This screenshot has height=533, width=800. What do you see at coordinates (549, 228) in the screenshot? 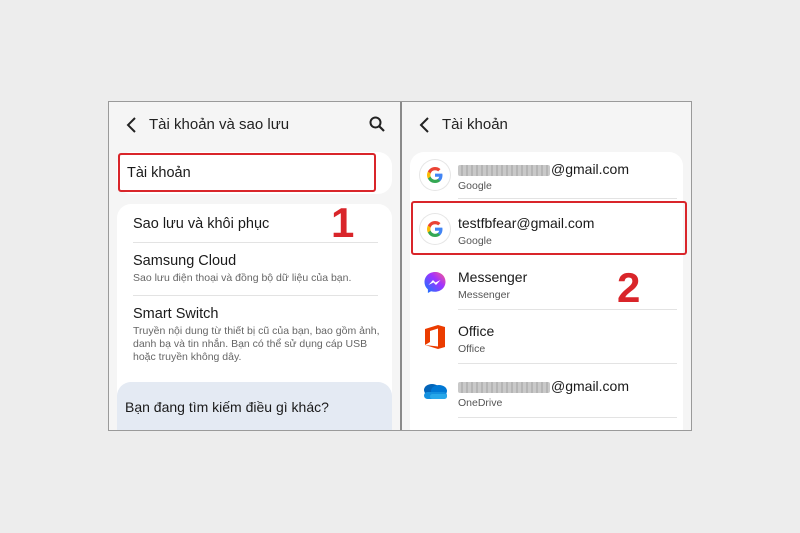
I see `highlight-box-account` at bounding box center [549, 228].